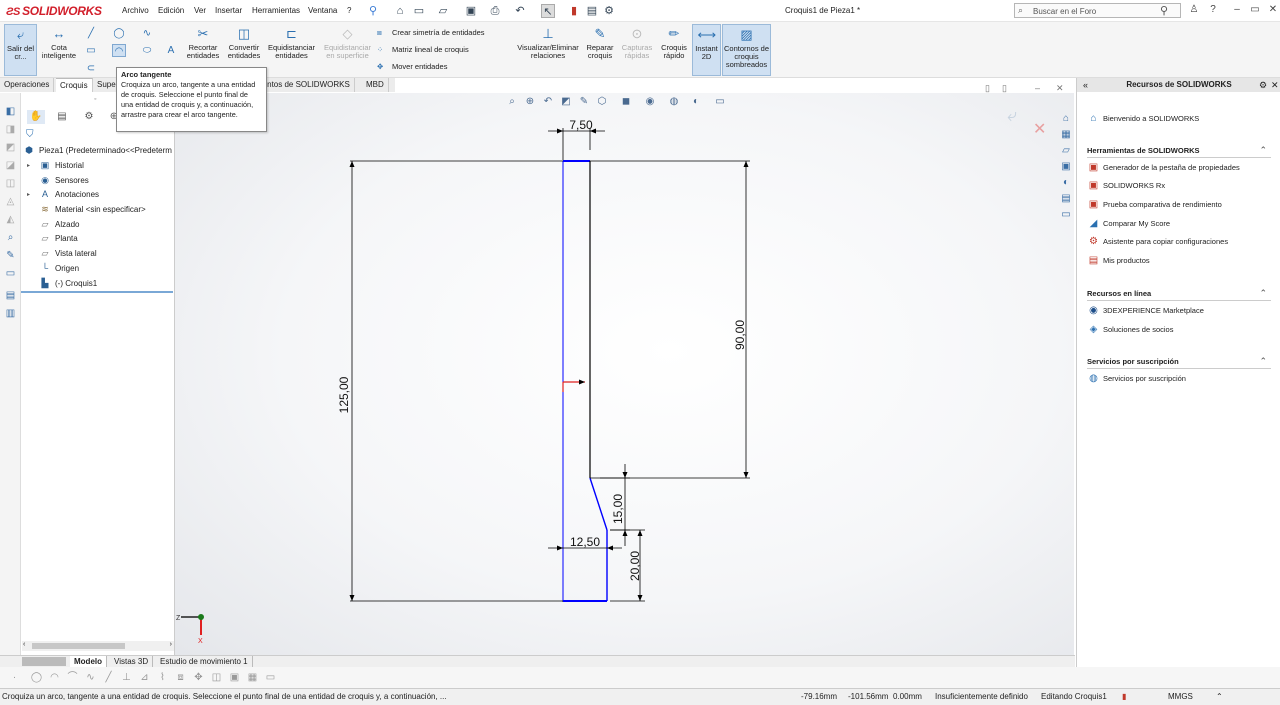 This screenshot has height=705, width=1280. What do you see at coordinates (1179, 151) in the screenshot?
I see `section-herramientas: Herramientas de SOLIDWORKS ⌃` at bounding box center [1179, 151].